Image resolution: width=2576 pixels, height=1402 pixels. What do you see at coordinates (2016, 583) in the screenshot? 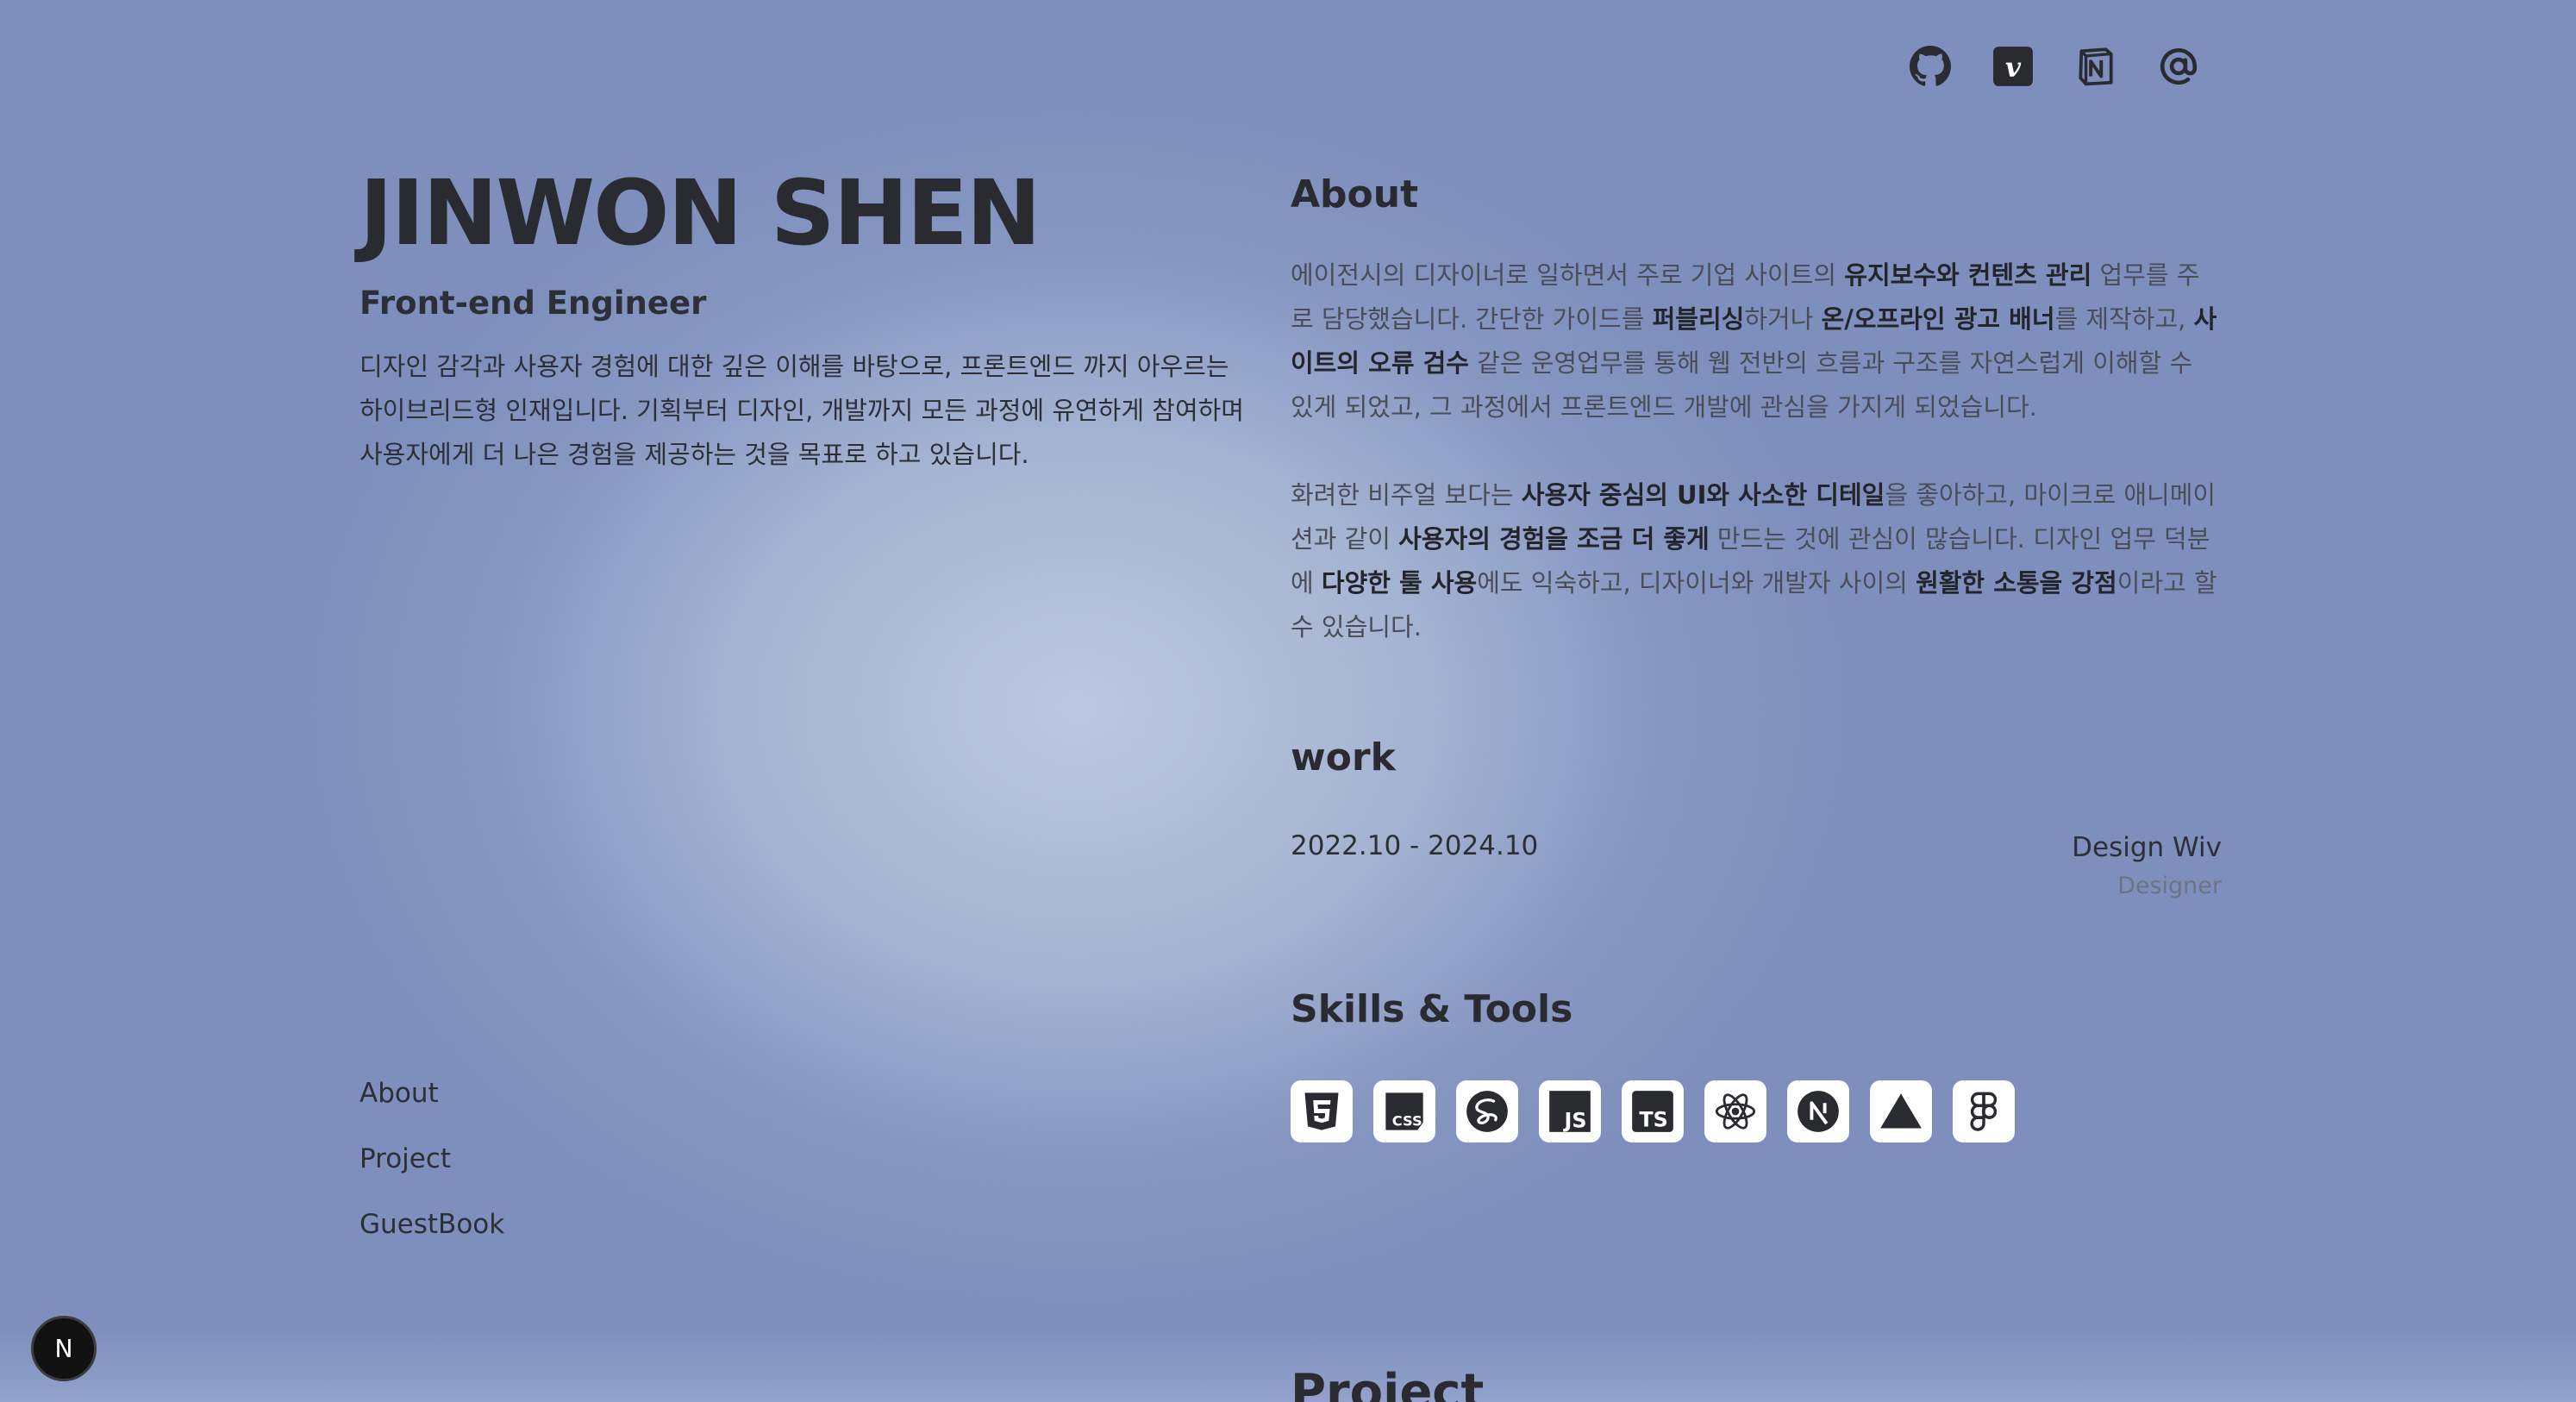
I see `emphasis-text: 원활한 소통을 강점` at bounding box center [2016, 583].